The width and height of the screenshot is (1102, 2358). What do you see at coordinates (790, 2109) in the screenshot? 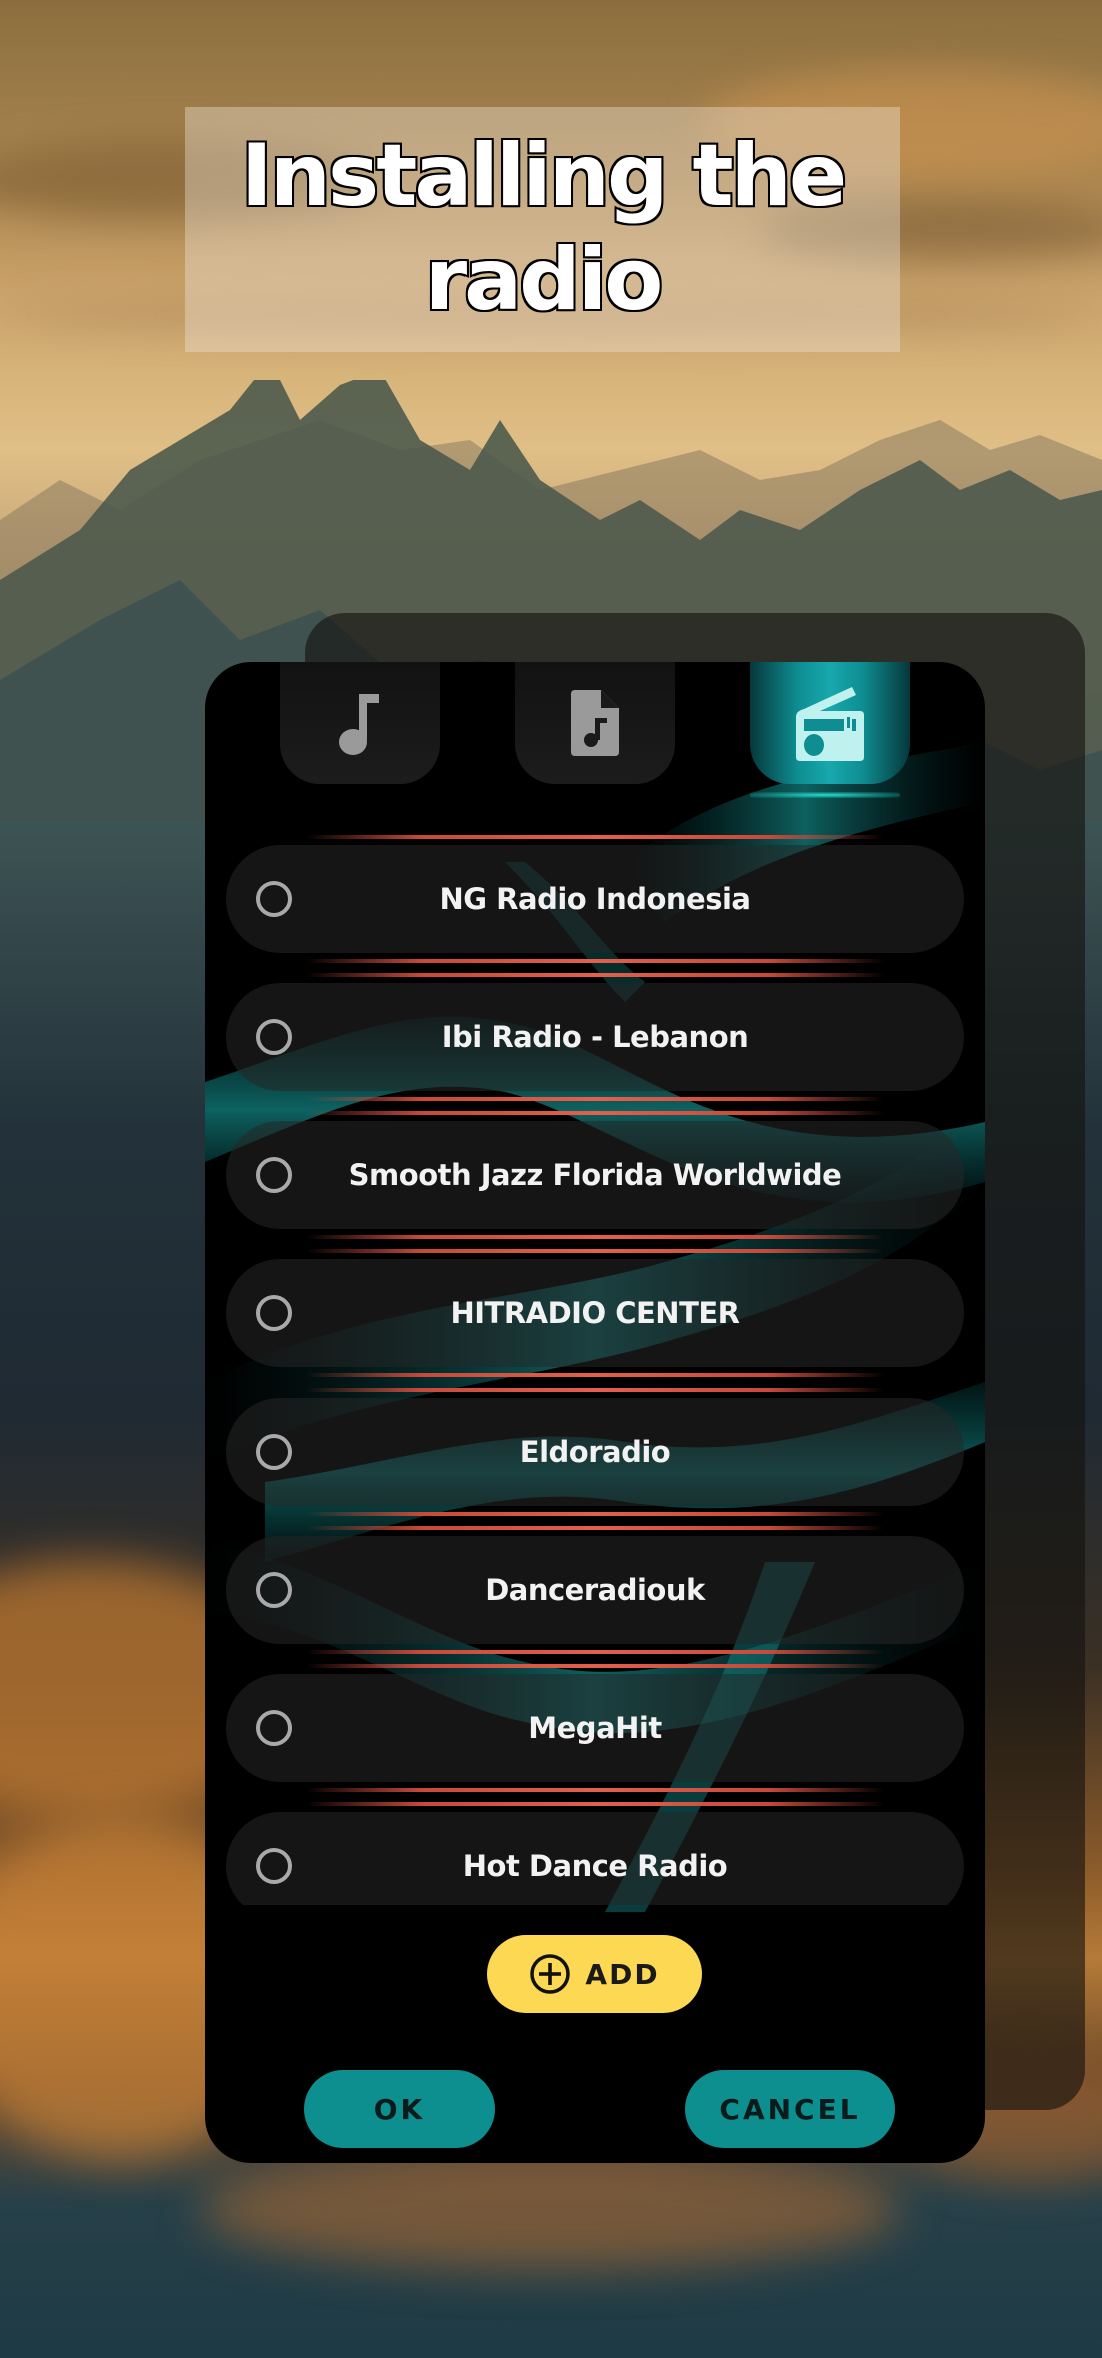
I see `cancel-button: CANCEL` at bounding box center [790, 2109].